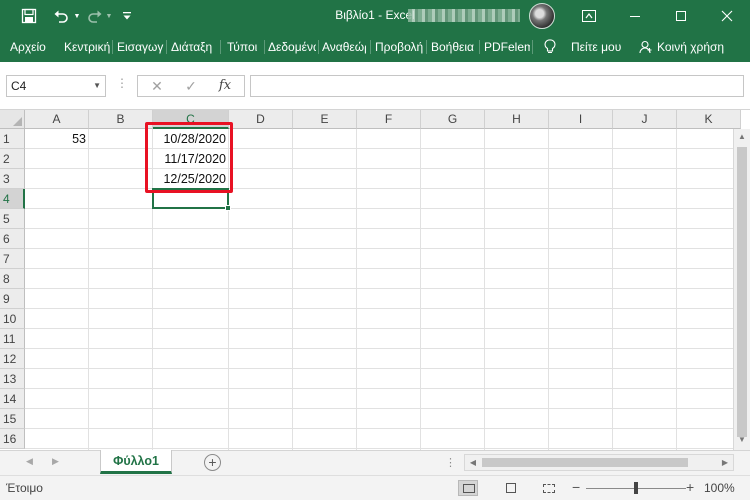 This screenshot has width=750, height=500. Describe the element at coordinates (645, 119) in the screenshot. I see `column-header-j: J` at that location.